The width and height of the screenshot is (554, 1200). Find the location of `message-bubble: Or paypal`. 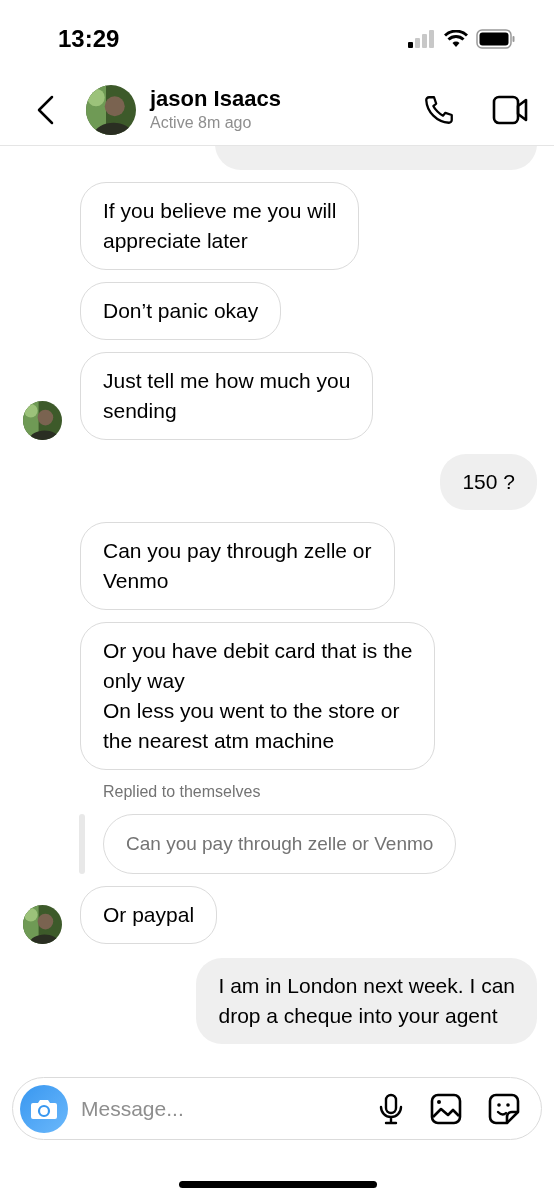

message-bubble: Or paypal is located at coordinates (149, 915).